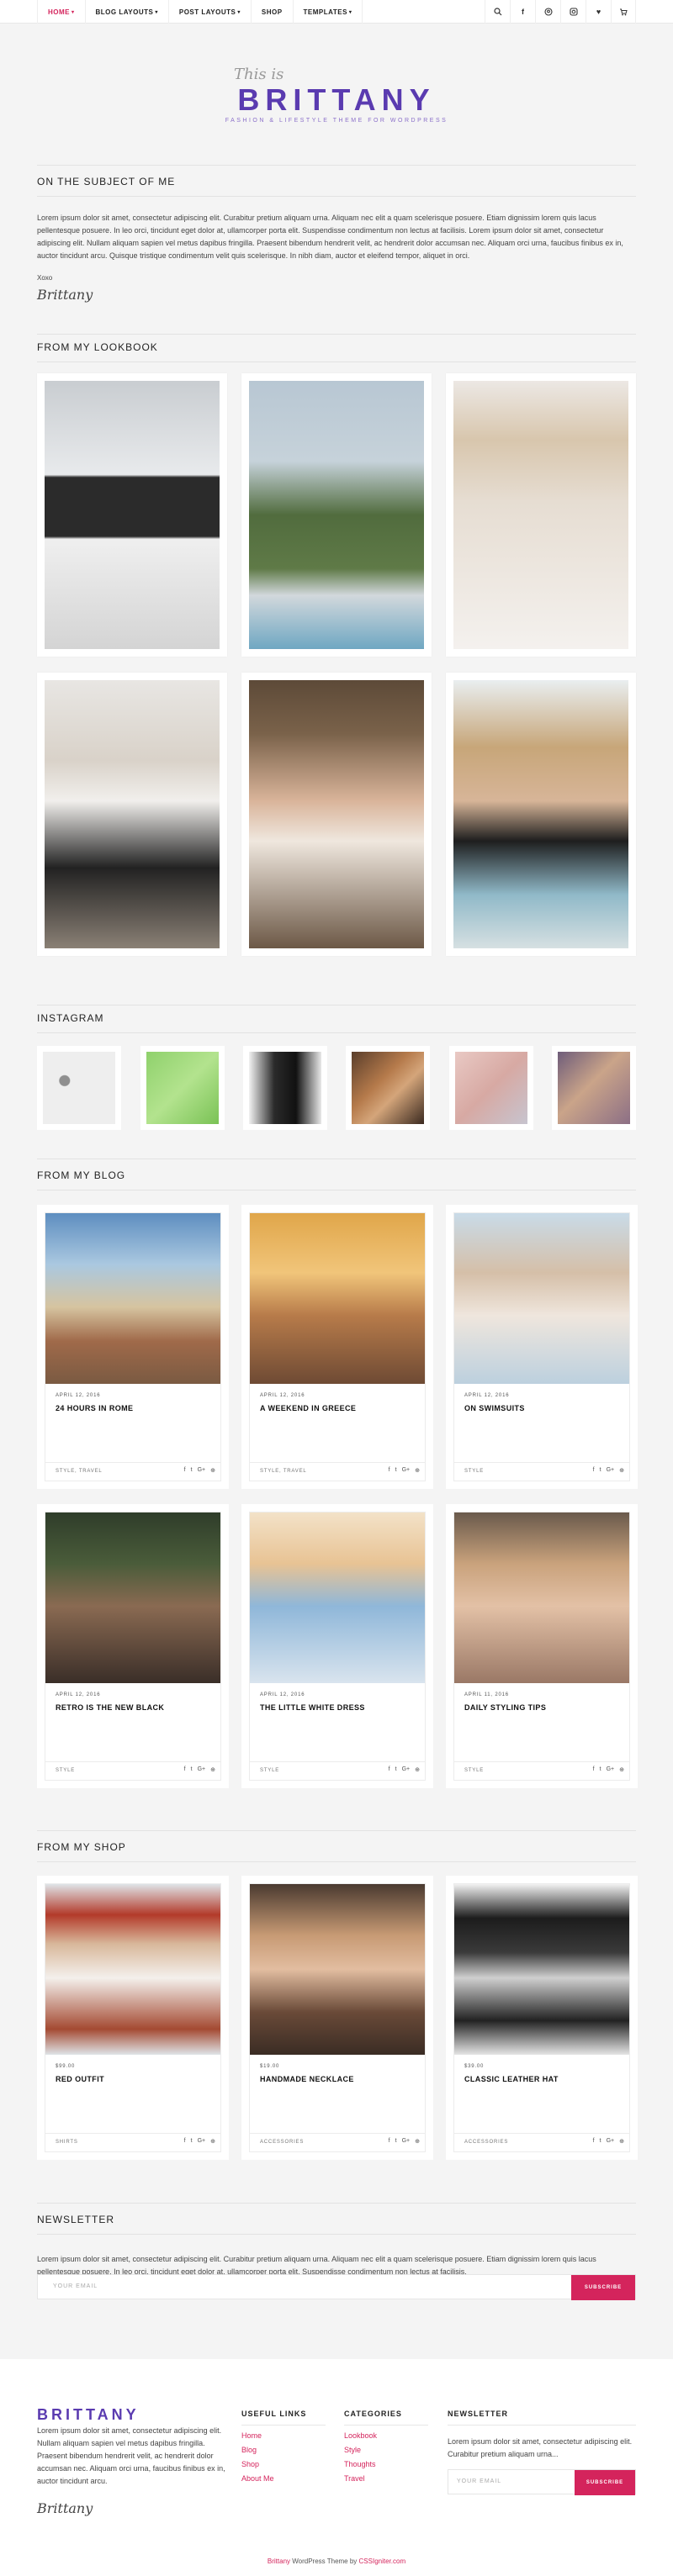 The image size is (673, 2576). Describe the element at coordinates (498, 12) in the screenshot. I see `search-icon` at that location.